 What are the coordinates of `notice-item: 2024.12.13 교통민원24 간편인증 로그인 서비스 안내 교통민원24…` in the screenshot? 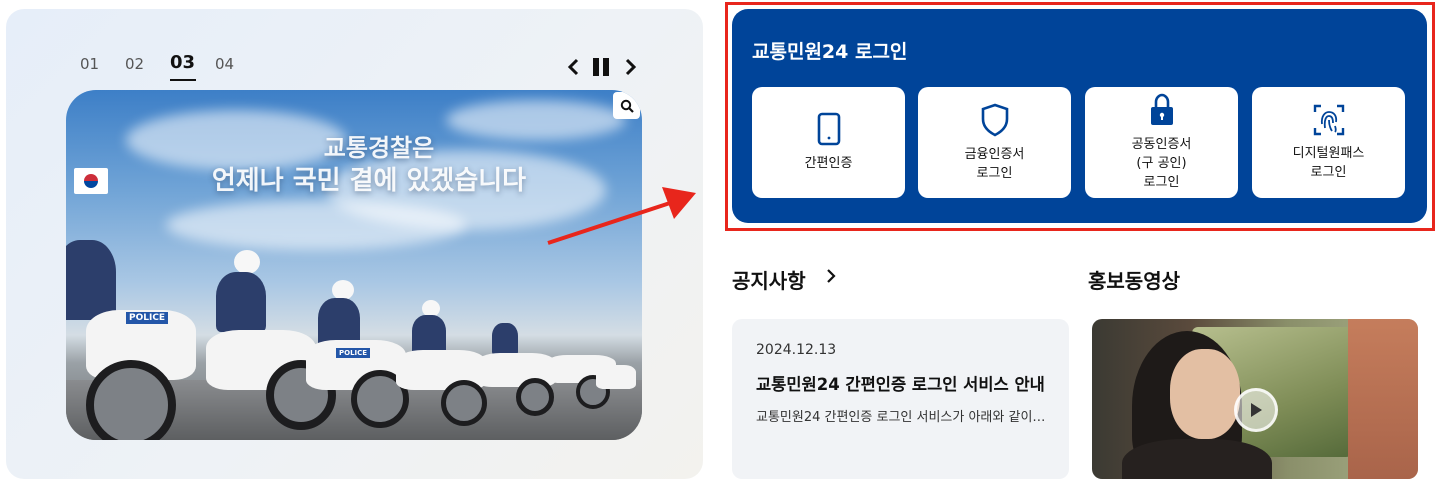 It's located at (900, 399).